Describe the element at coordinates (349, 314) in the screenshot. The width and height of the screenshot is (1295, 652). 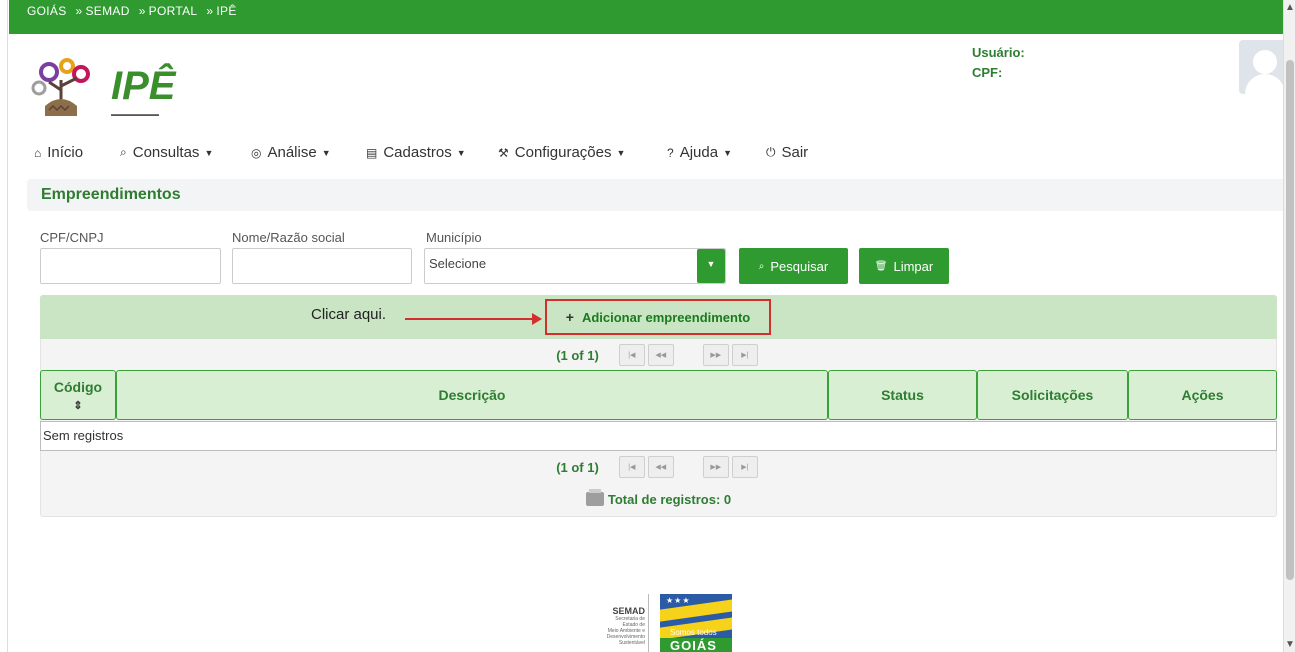
I see `annotation-text: Clicar aqui.` at that location.